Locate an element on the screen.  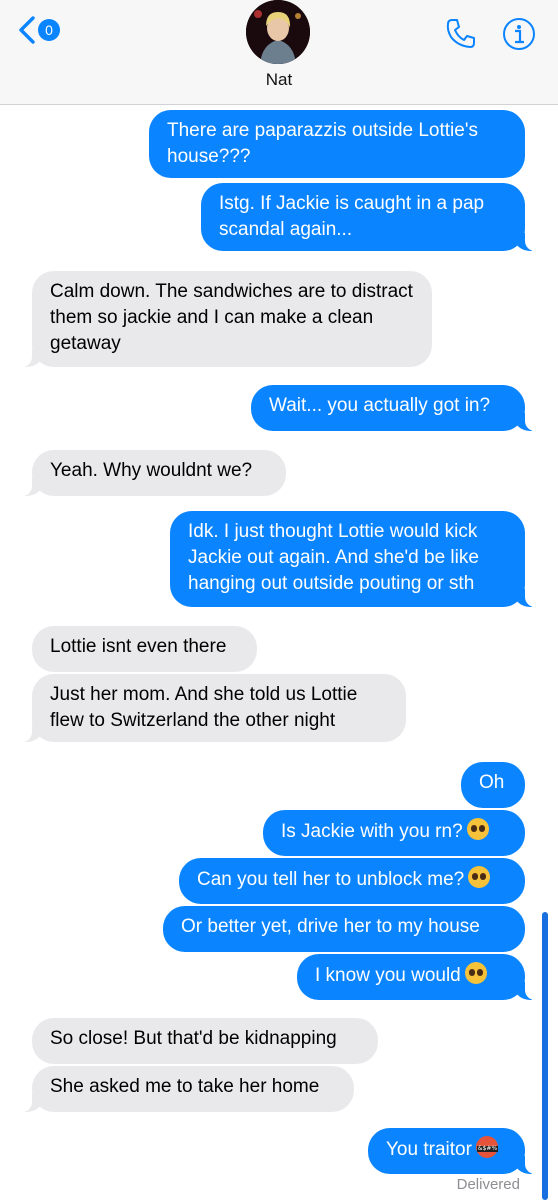
message-text: Is Jackie with you rn? is located at coordinates (372, 831).